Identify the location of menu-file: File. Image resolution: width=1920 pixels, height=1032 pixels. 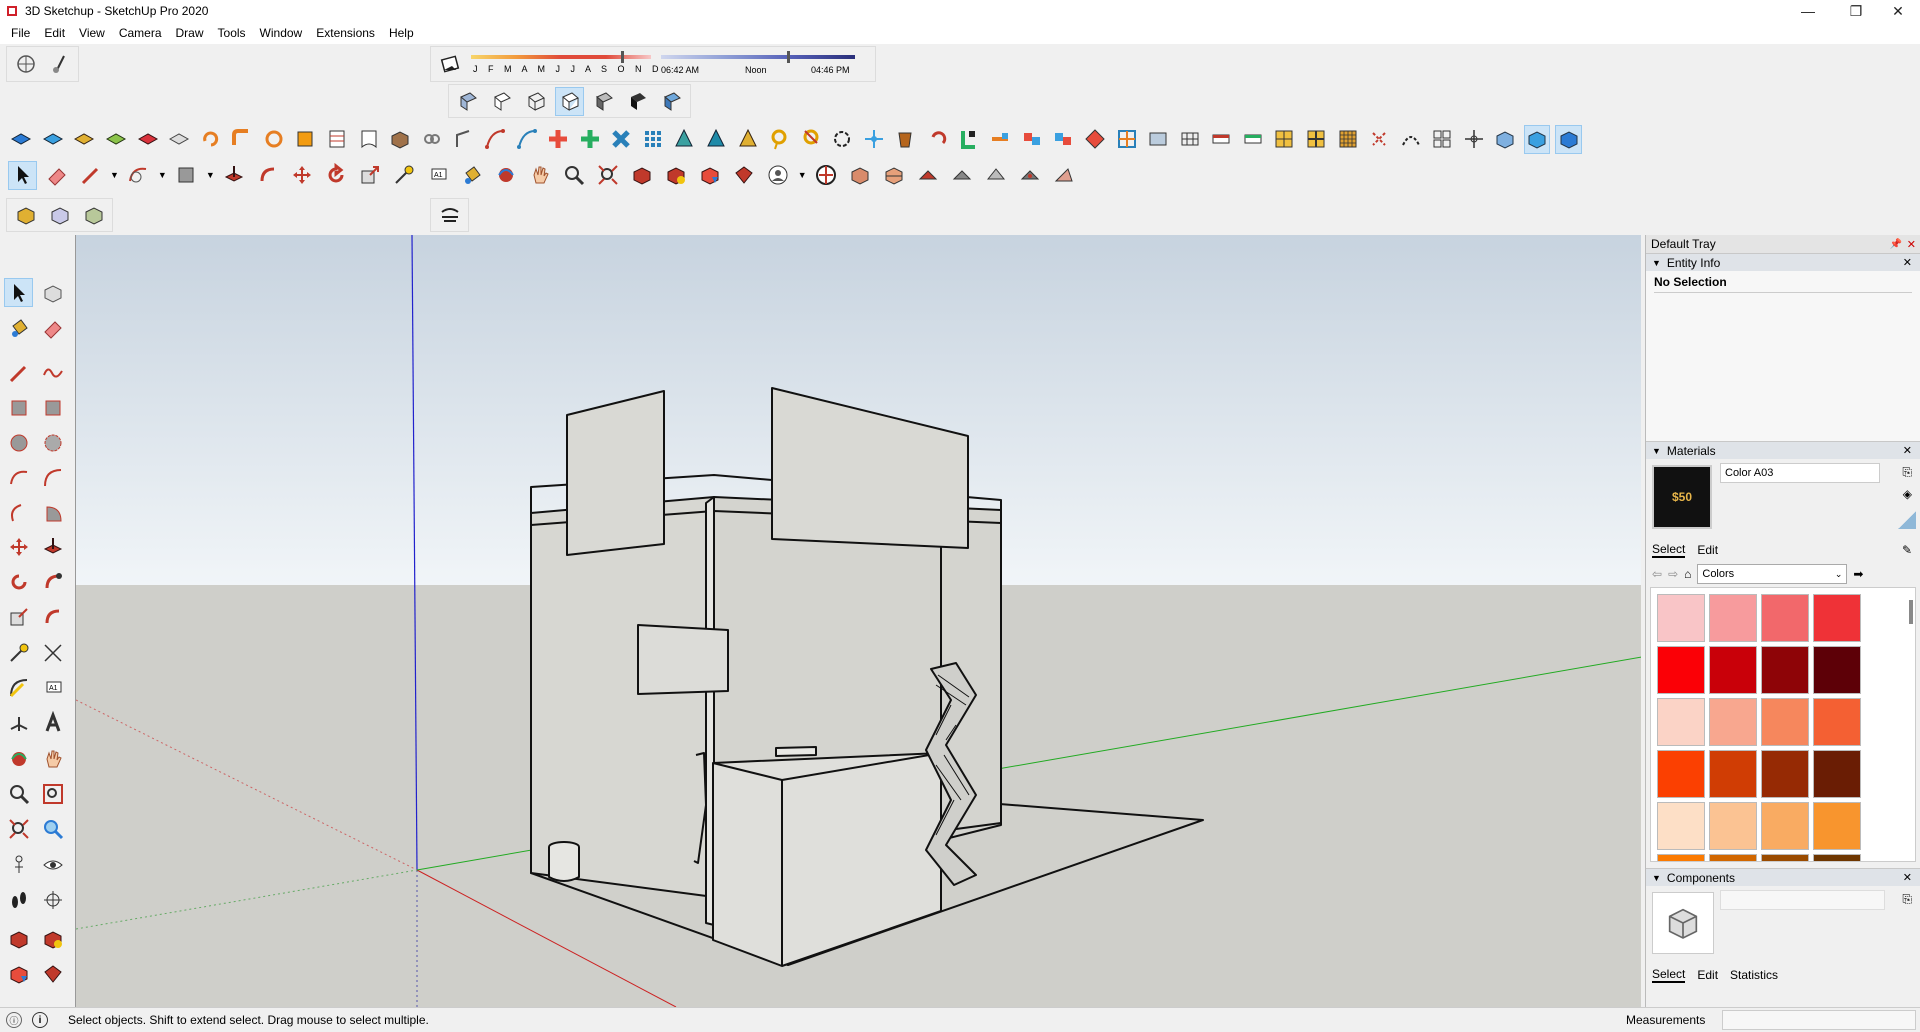
(20, 33).